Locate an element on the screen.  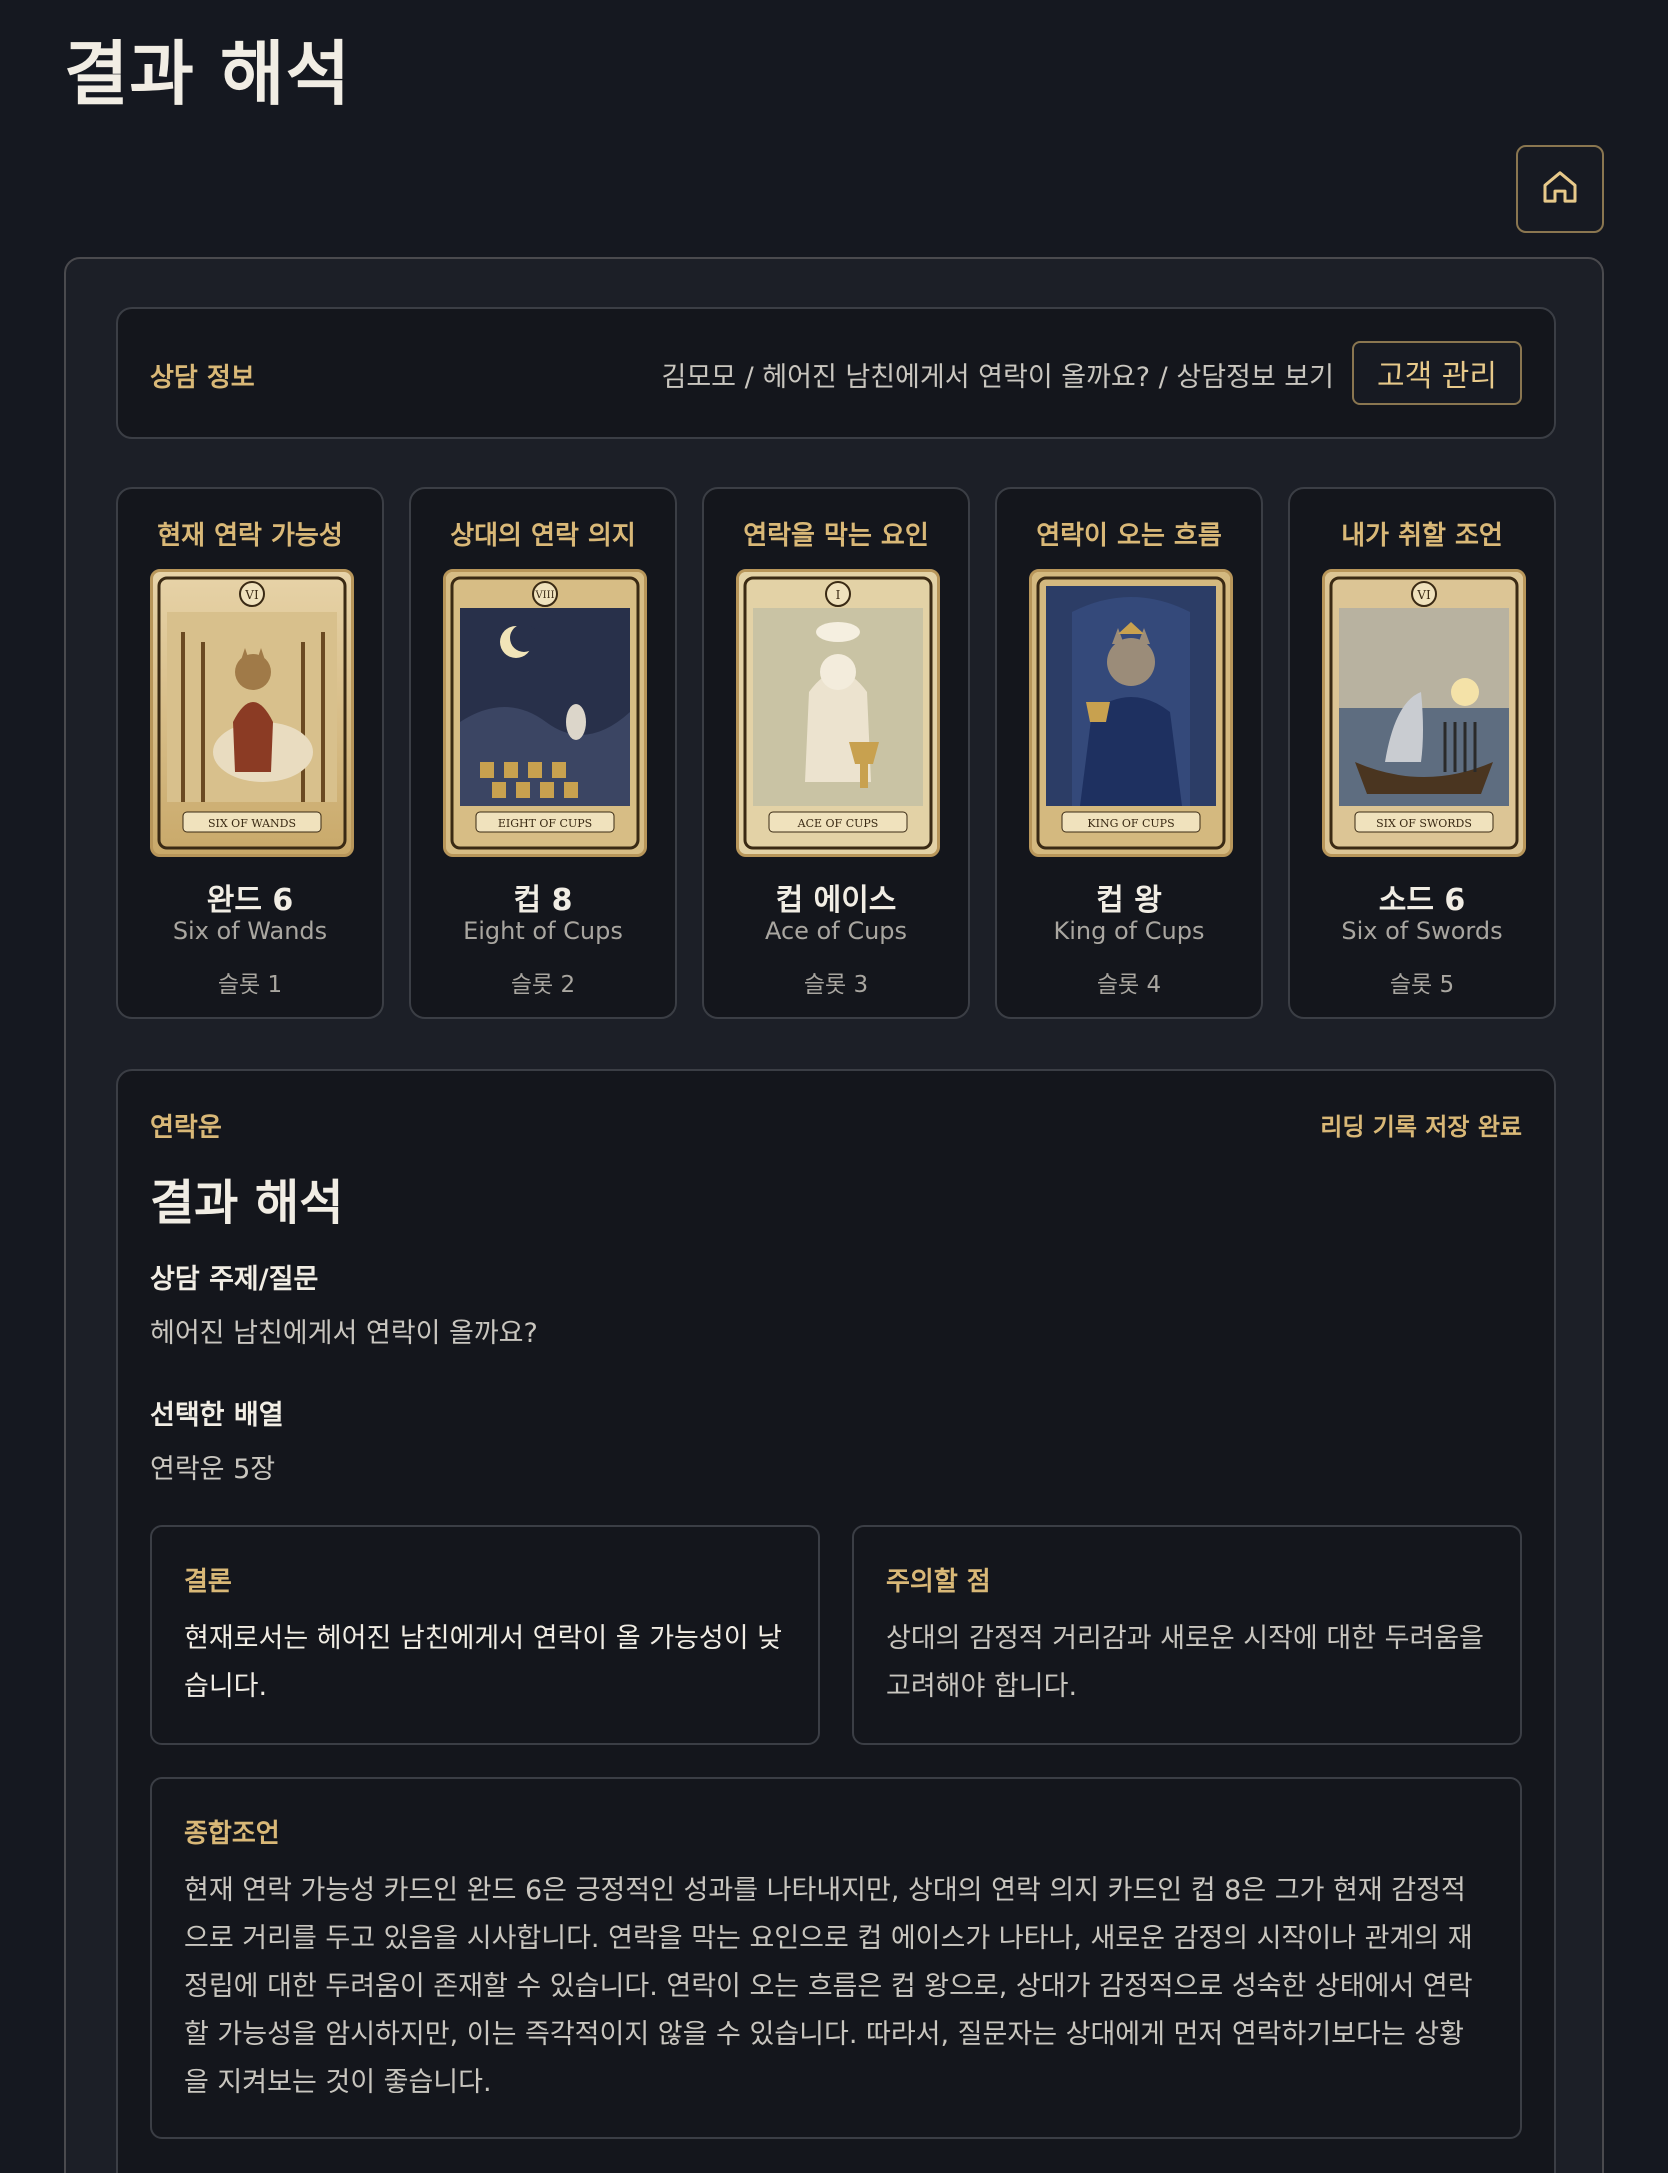
card-slot: 슬롯 5 is located at coordinates (1422, 985).